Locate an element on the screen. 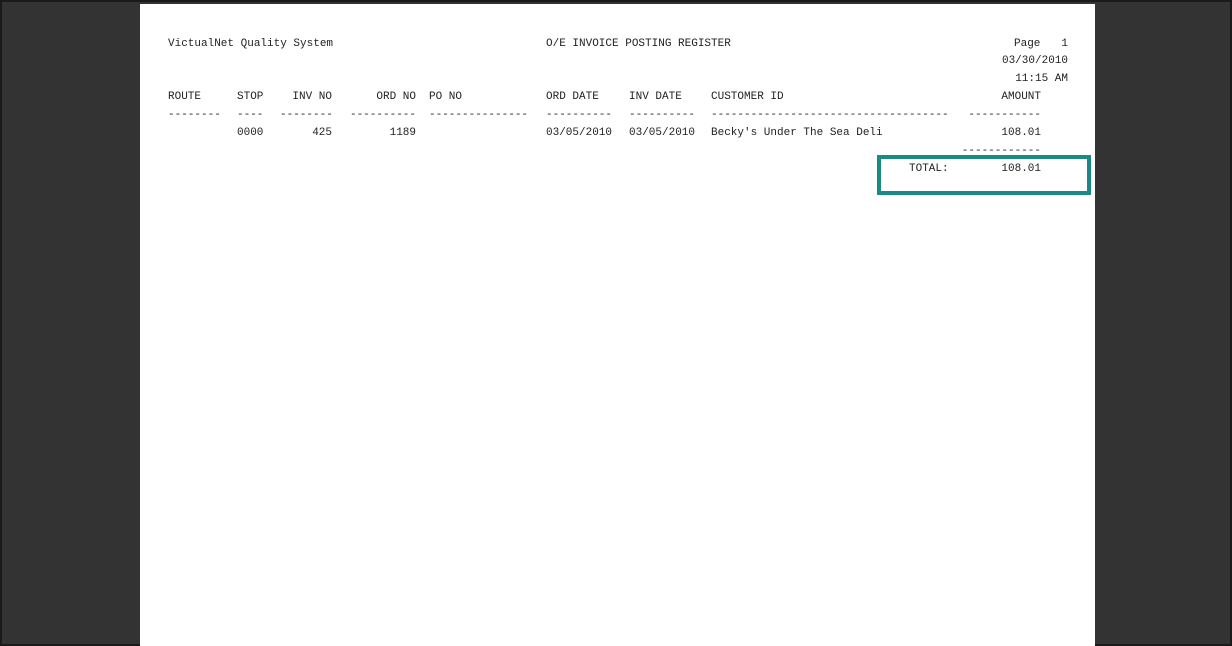  col-header-customer-id: CUSTOMER ID is located at coordinates (747, 97).